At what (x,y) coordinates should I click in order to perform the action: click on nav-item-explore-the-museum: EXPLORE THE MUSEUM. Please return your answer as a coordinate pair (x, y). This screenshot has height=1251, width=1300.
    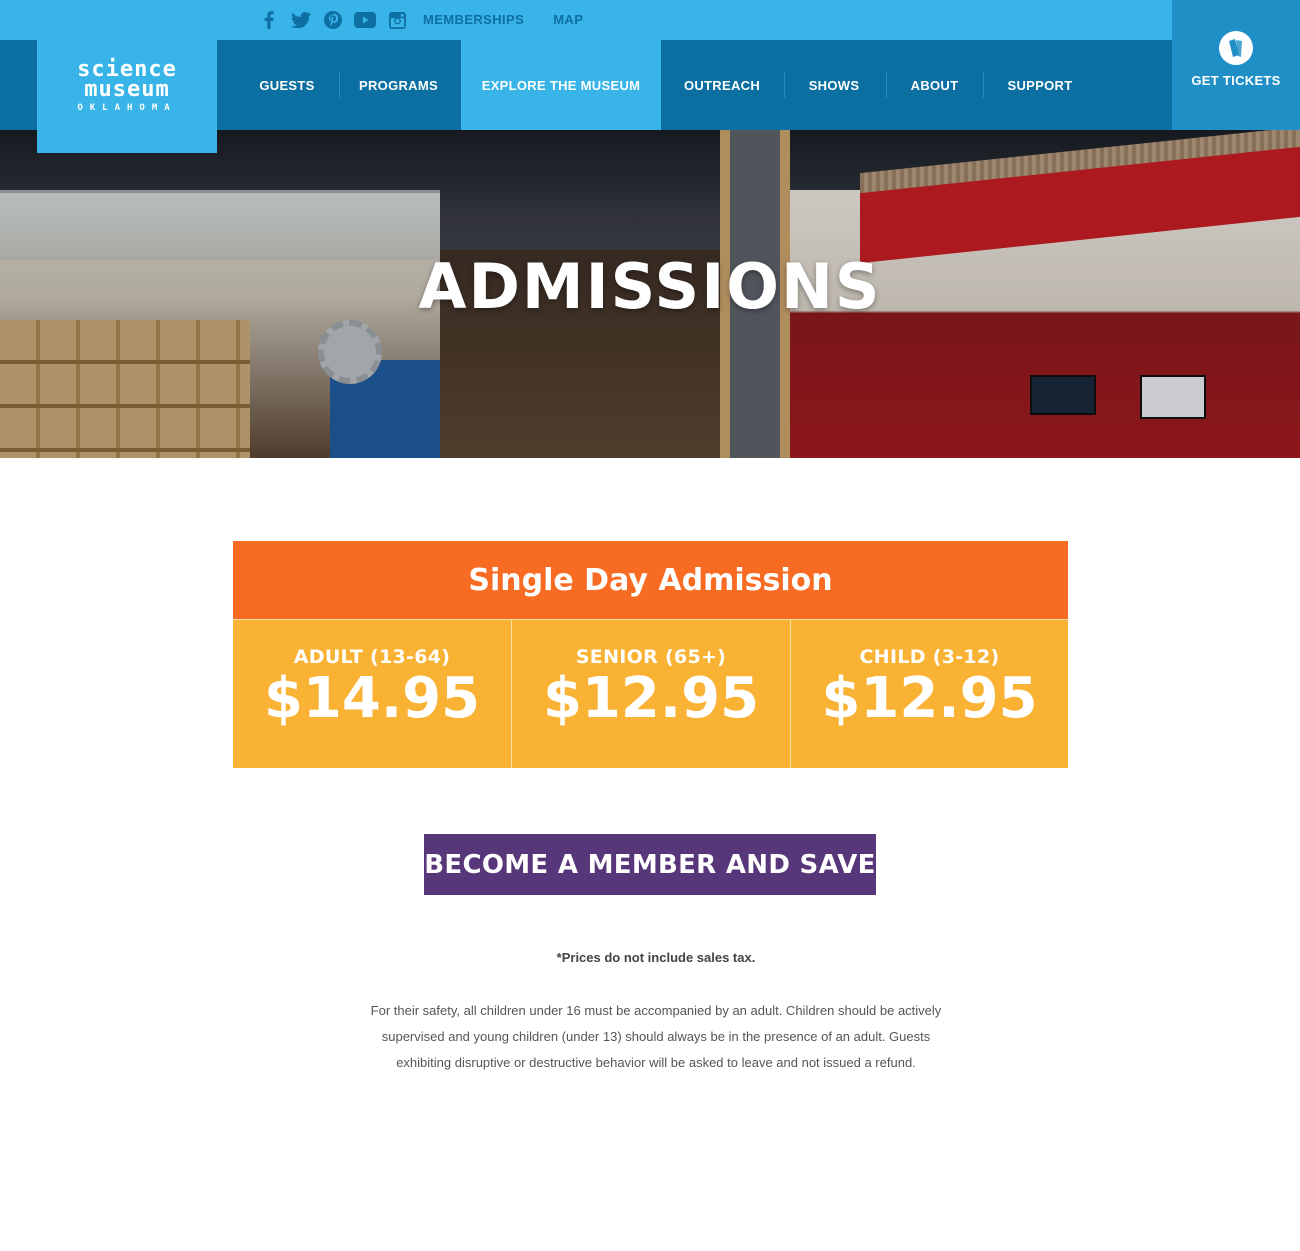
    Looking at the image, I should click on (561, 85).